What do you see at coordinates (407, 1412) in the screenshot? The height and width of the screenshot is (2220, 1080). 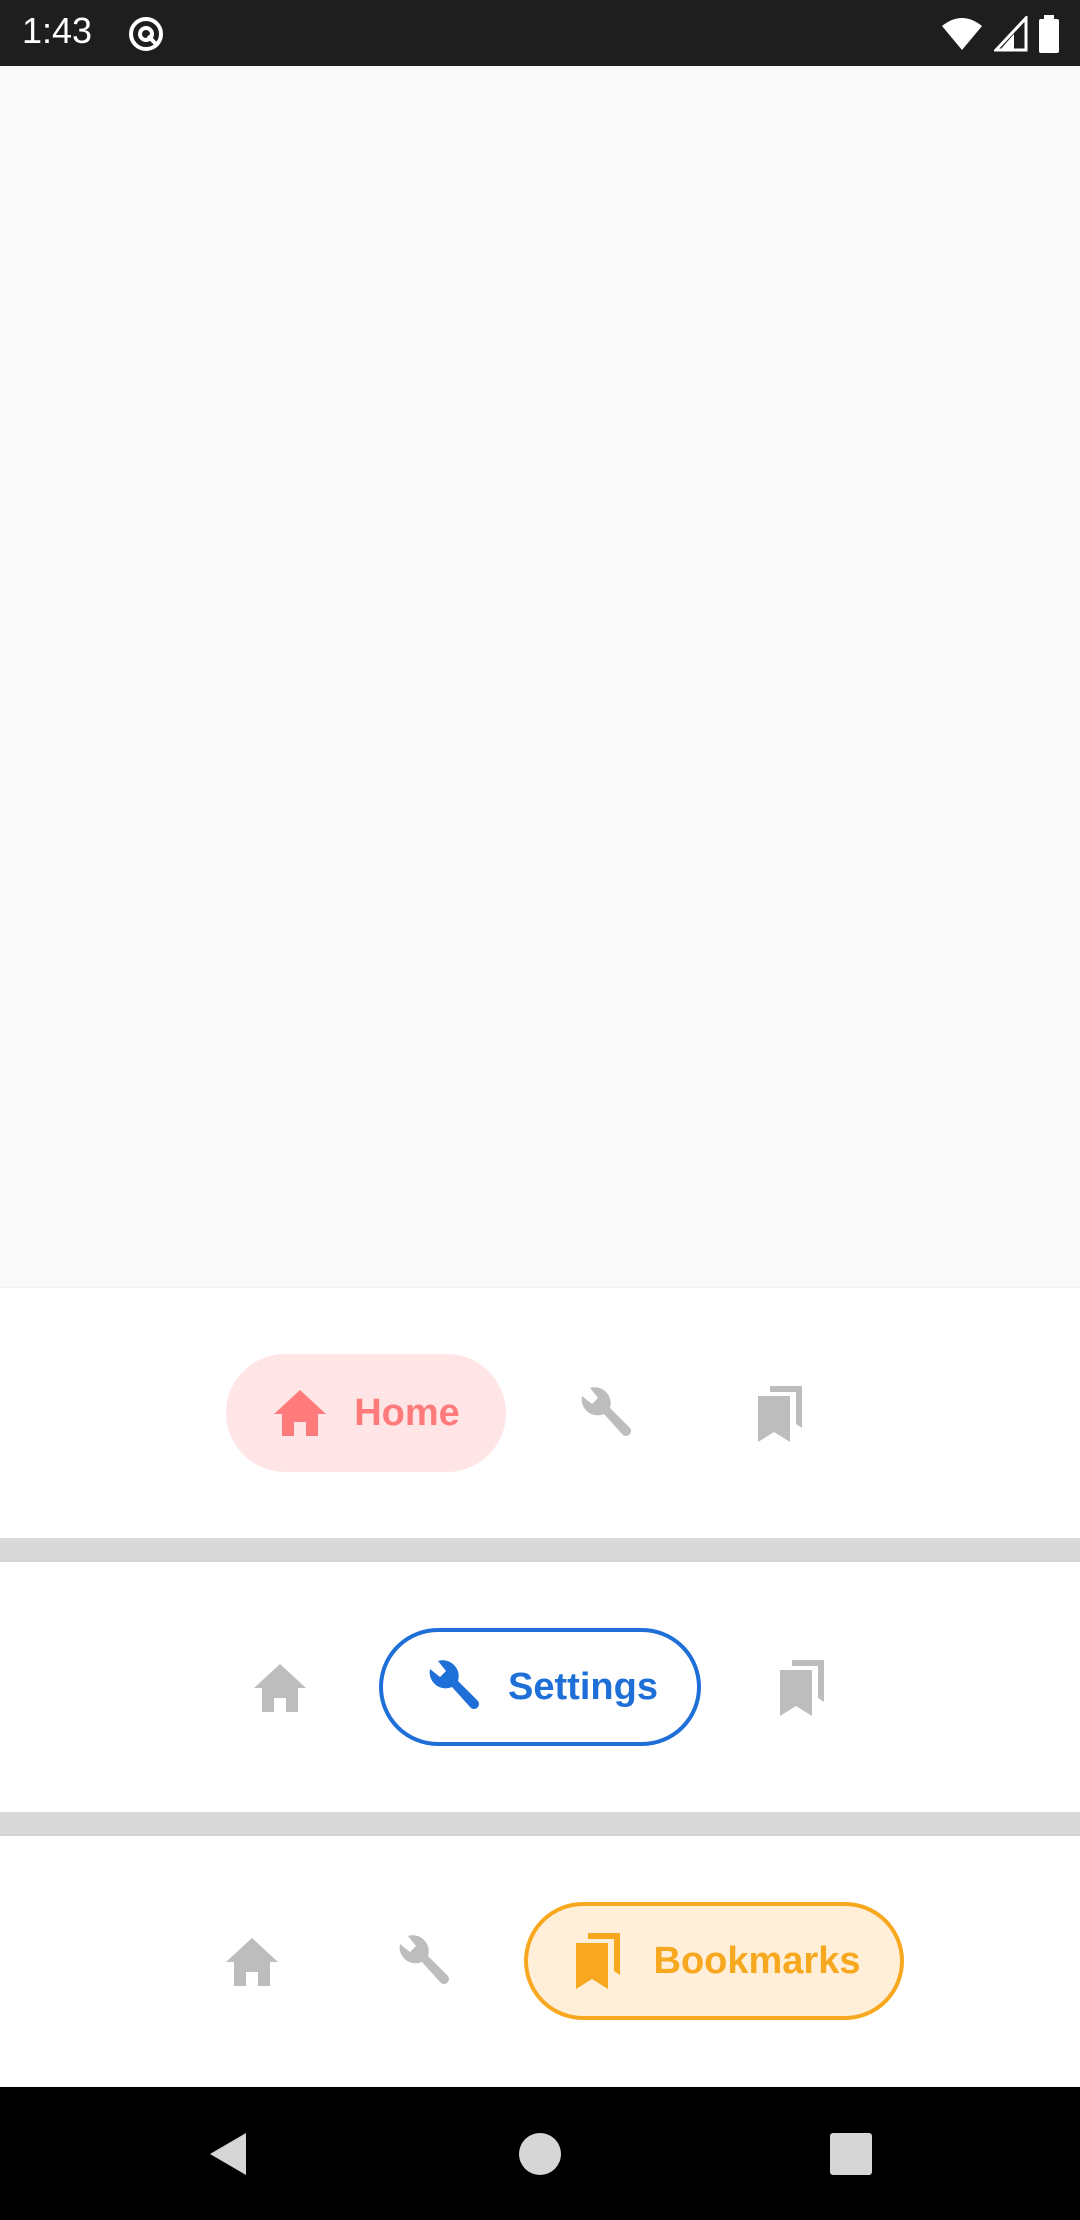 I see `nav-label-home: Home` at bounding box center [407, 1412].